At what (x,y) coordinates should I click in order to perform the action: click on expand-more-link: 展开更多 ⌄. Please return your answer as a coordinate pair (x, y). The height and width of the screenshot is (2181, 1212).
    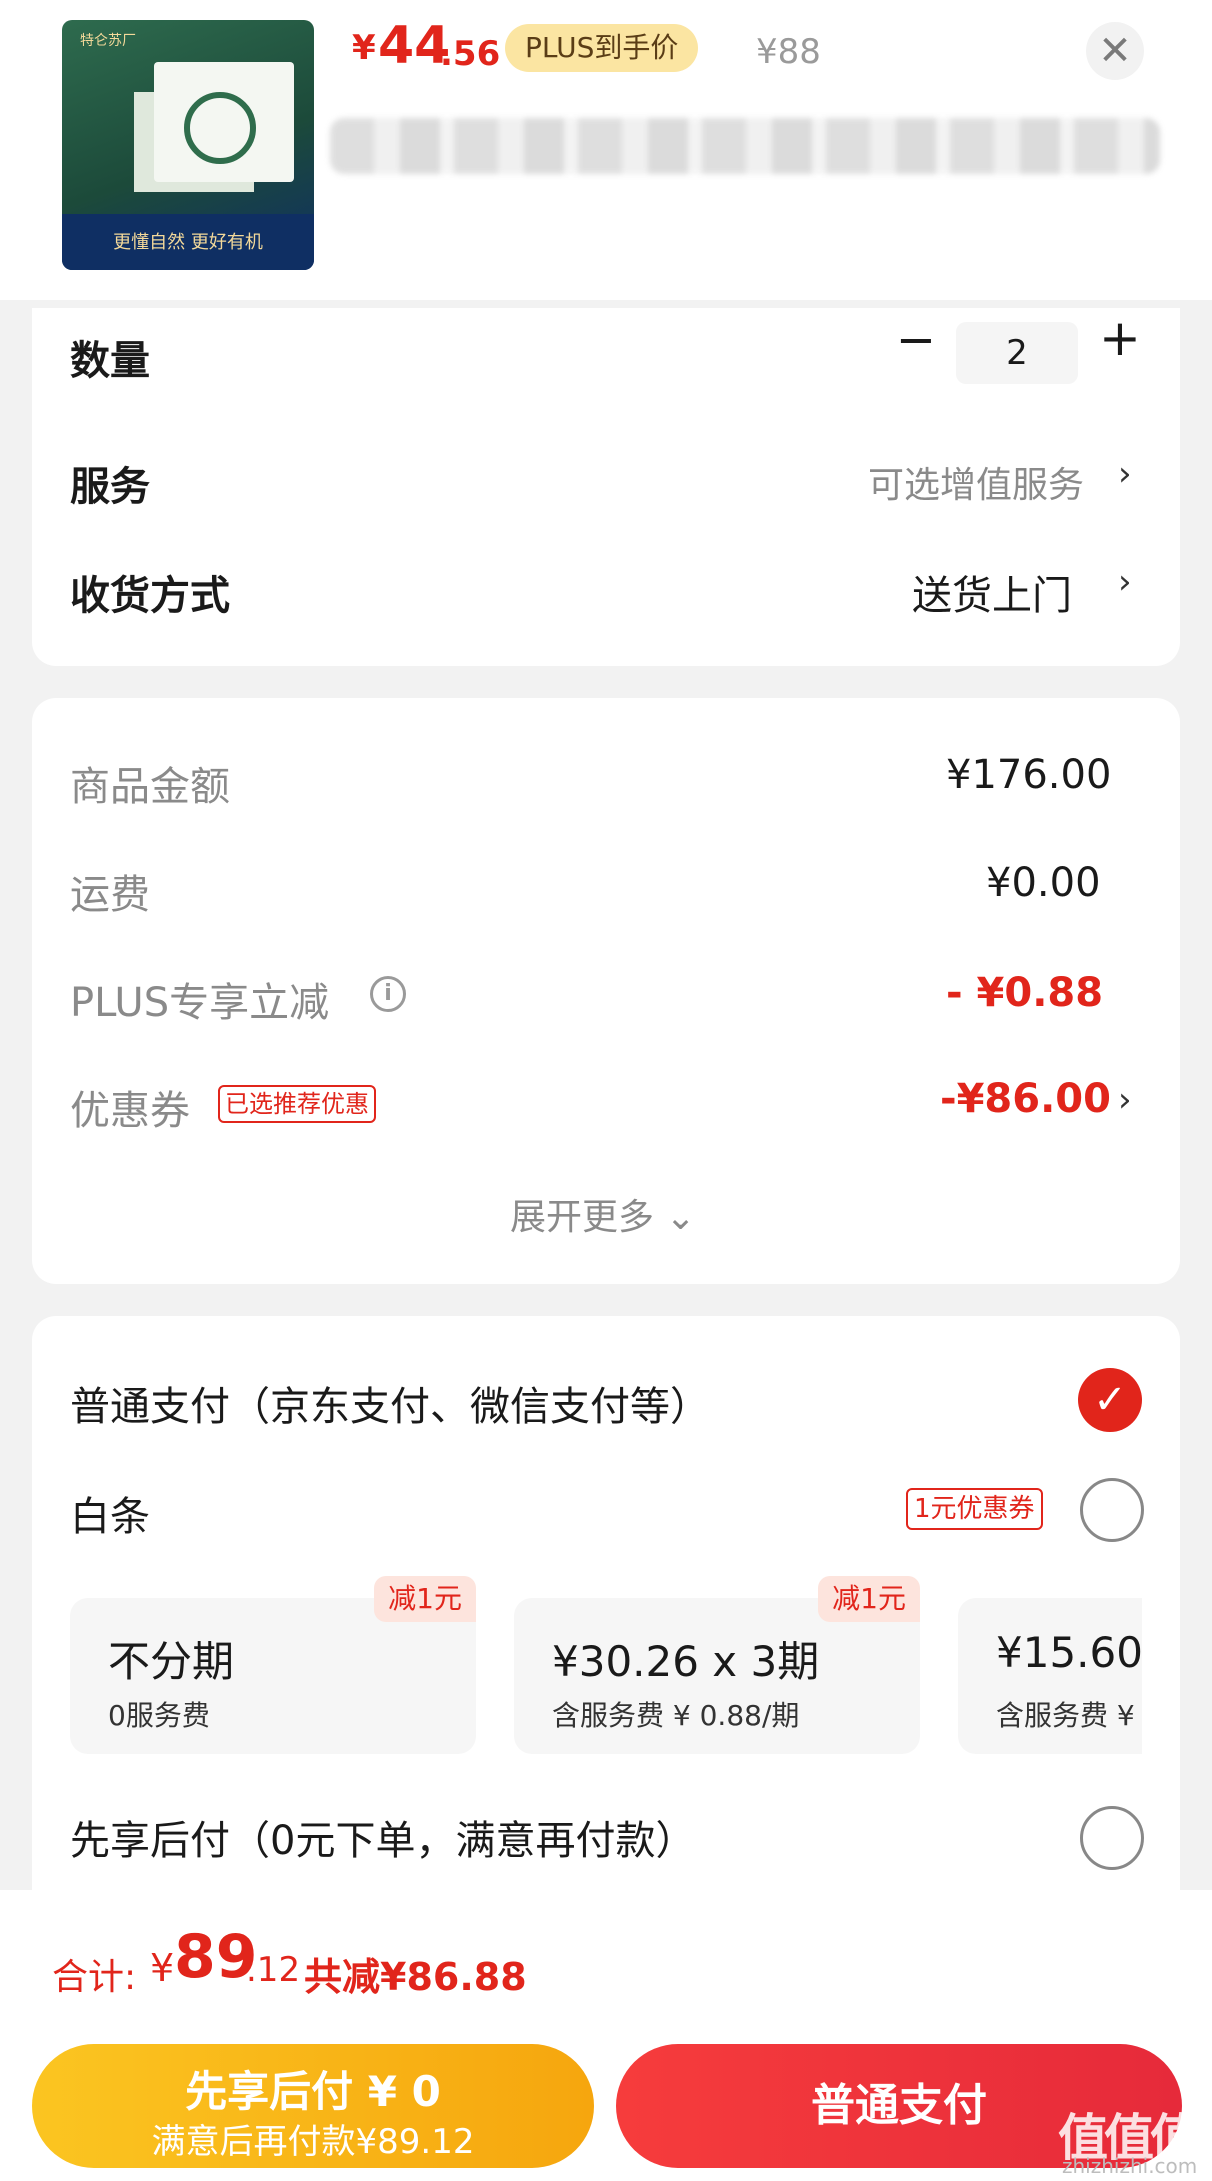
    Looking at the image, I should click on (603, 1214).